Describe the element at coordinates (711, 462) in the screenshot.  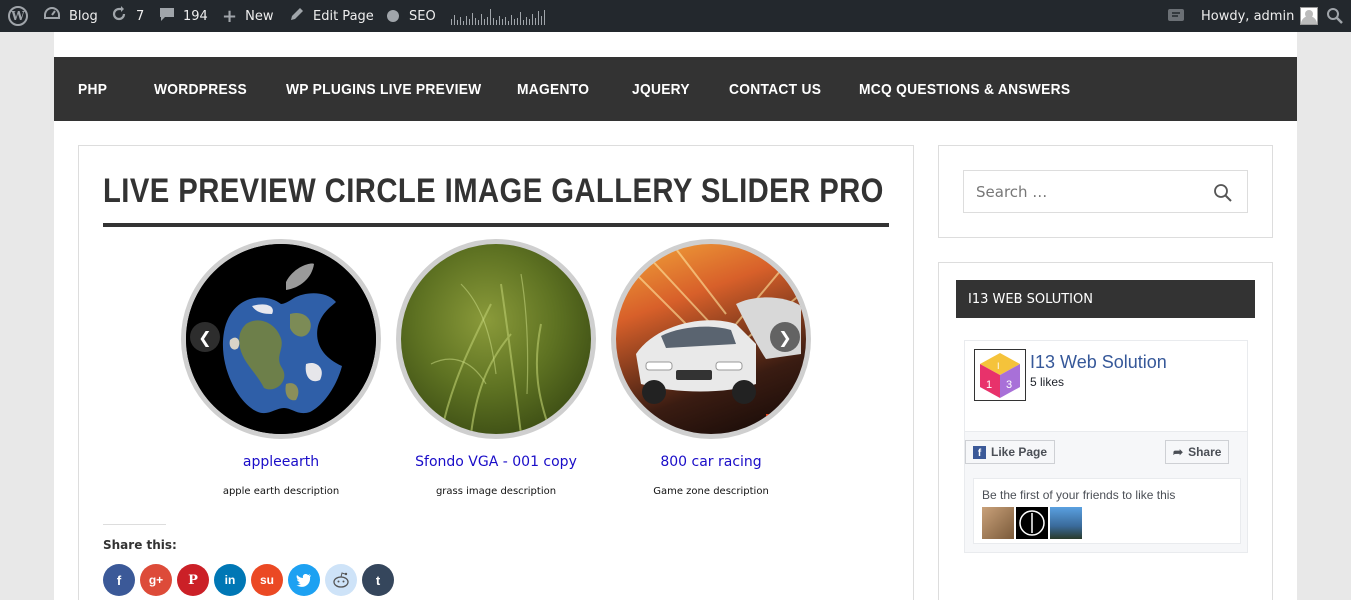
I see `slide-title-link: 800 car racing` at that location.